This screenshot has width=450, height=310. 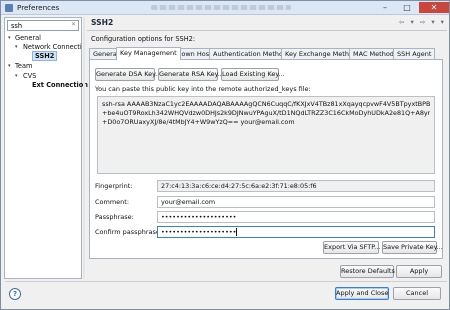 What do you see at coordinates (129, 232) in the screenshot?
I see `confirm-passphrase-label: Confirm passphrase:` at bounding box center [129, 232].